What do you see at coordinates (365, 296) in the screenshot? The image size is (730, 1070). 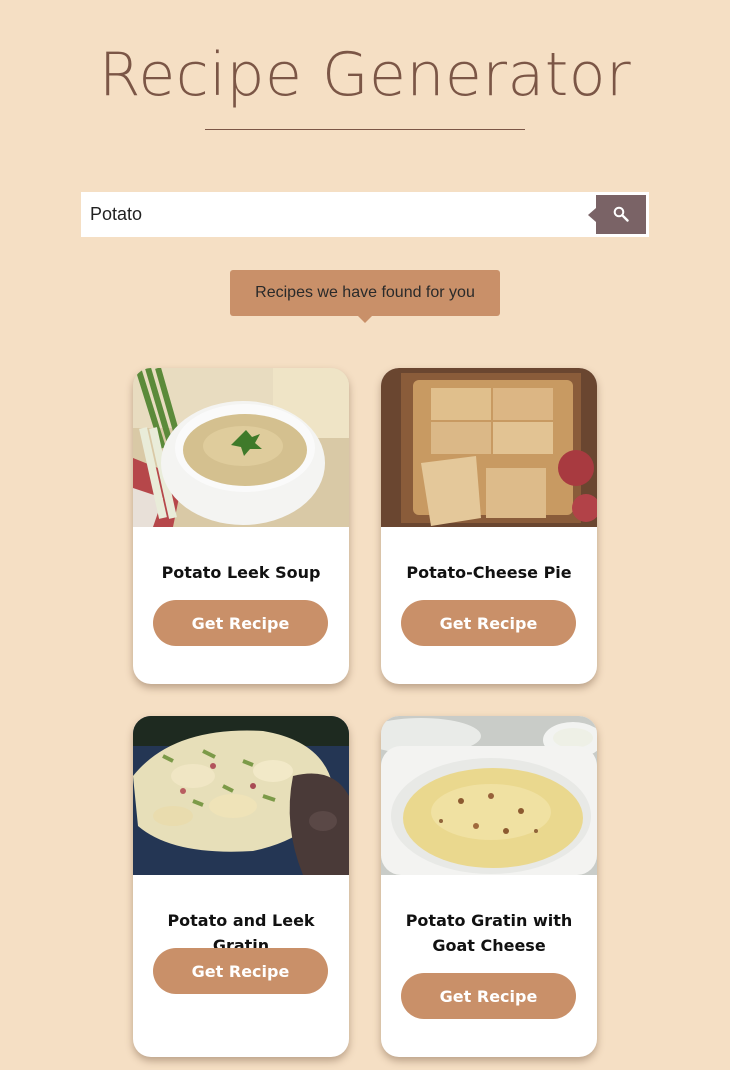 I see `results-label: Recipes we have found for you` at bounding box center [365, 296].